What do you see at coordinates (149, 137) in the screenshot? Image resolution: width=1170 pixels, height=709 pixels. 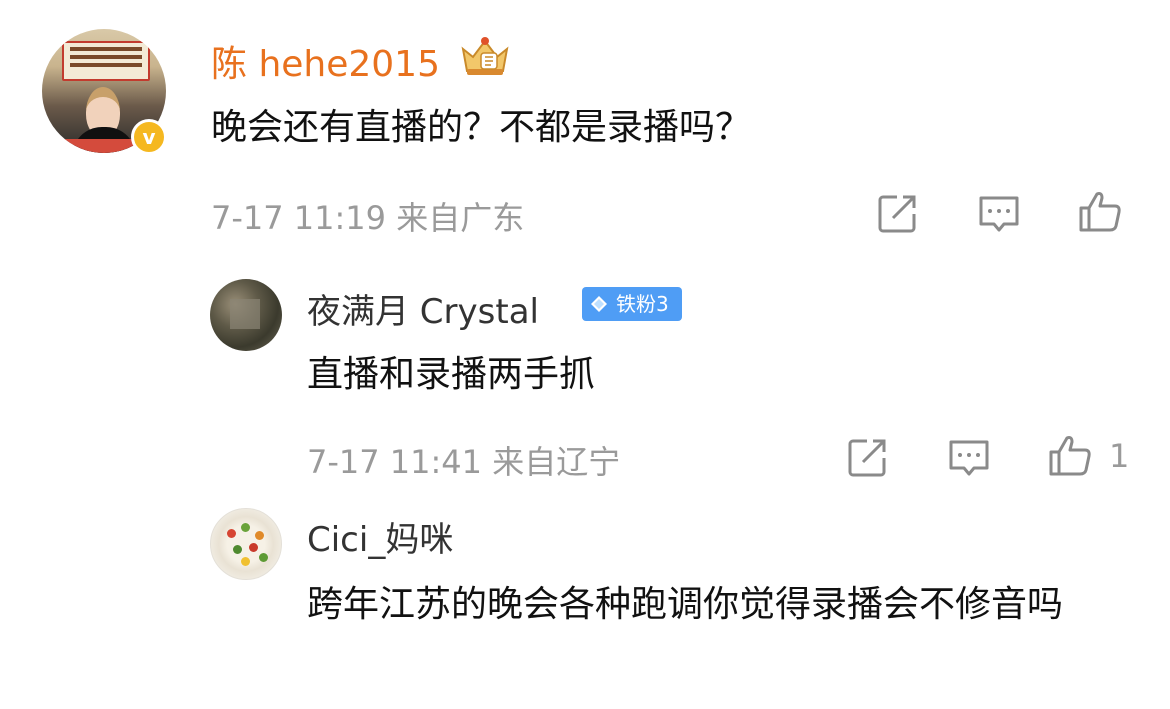 I see `verified-icon: v` at bounding box center [149, 137].